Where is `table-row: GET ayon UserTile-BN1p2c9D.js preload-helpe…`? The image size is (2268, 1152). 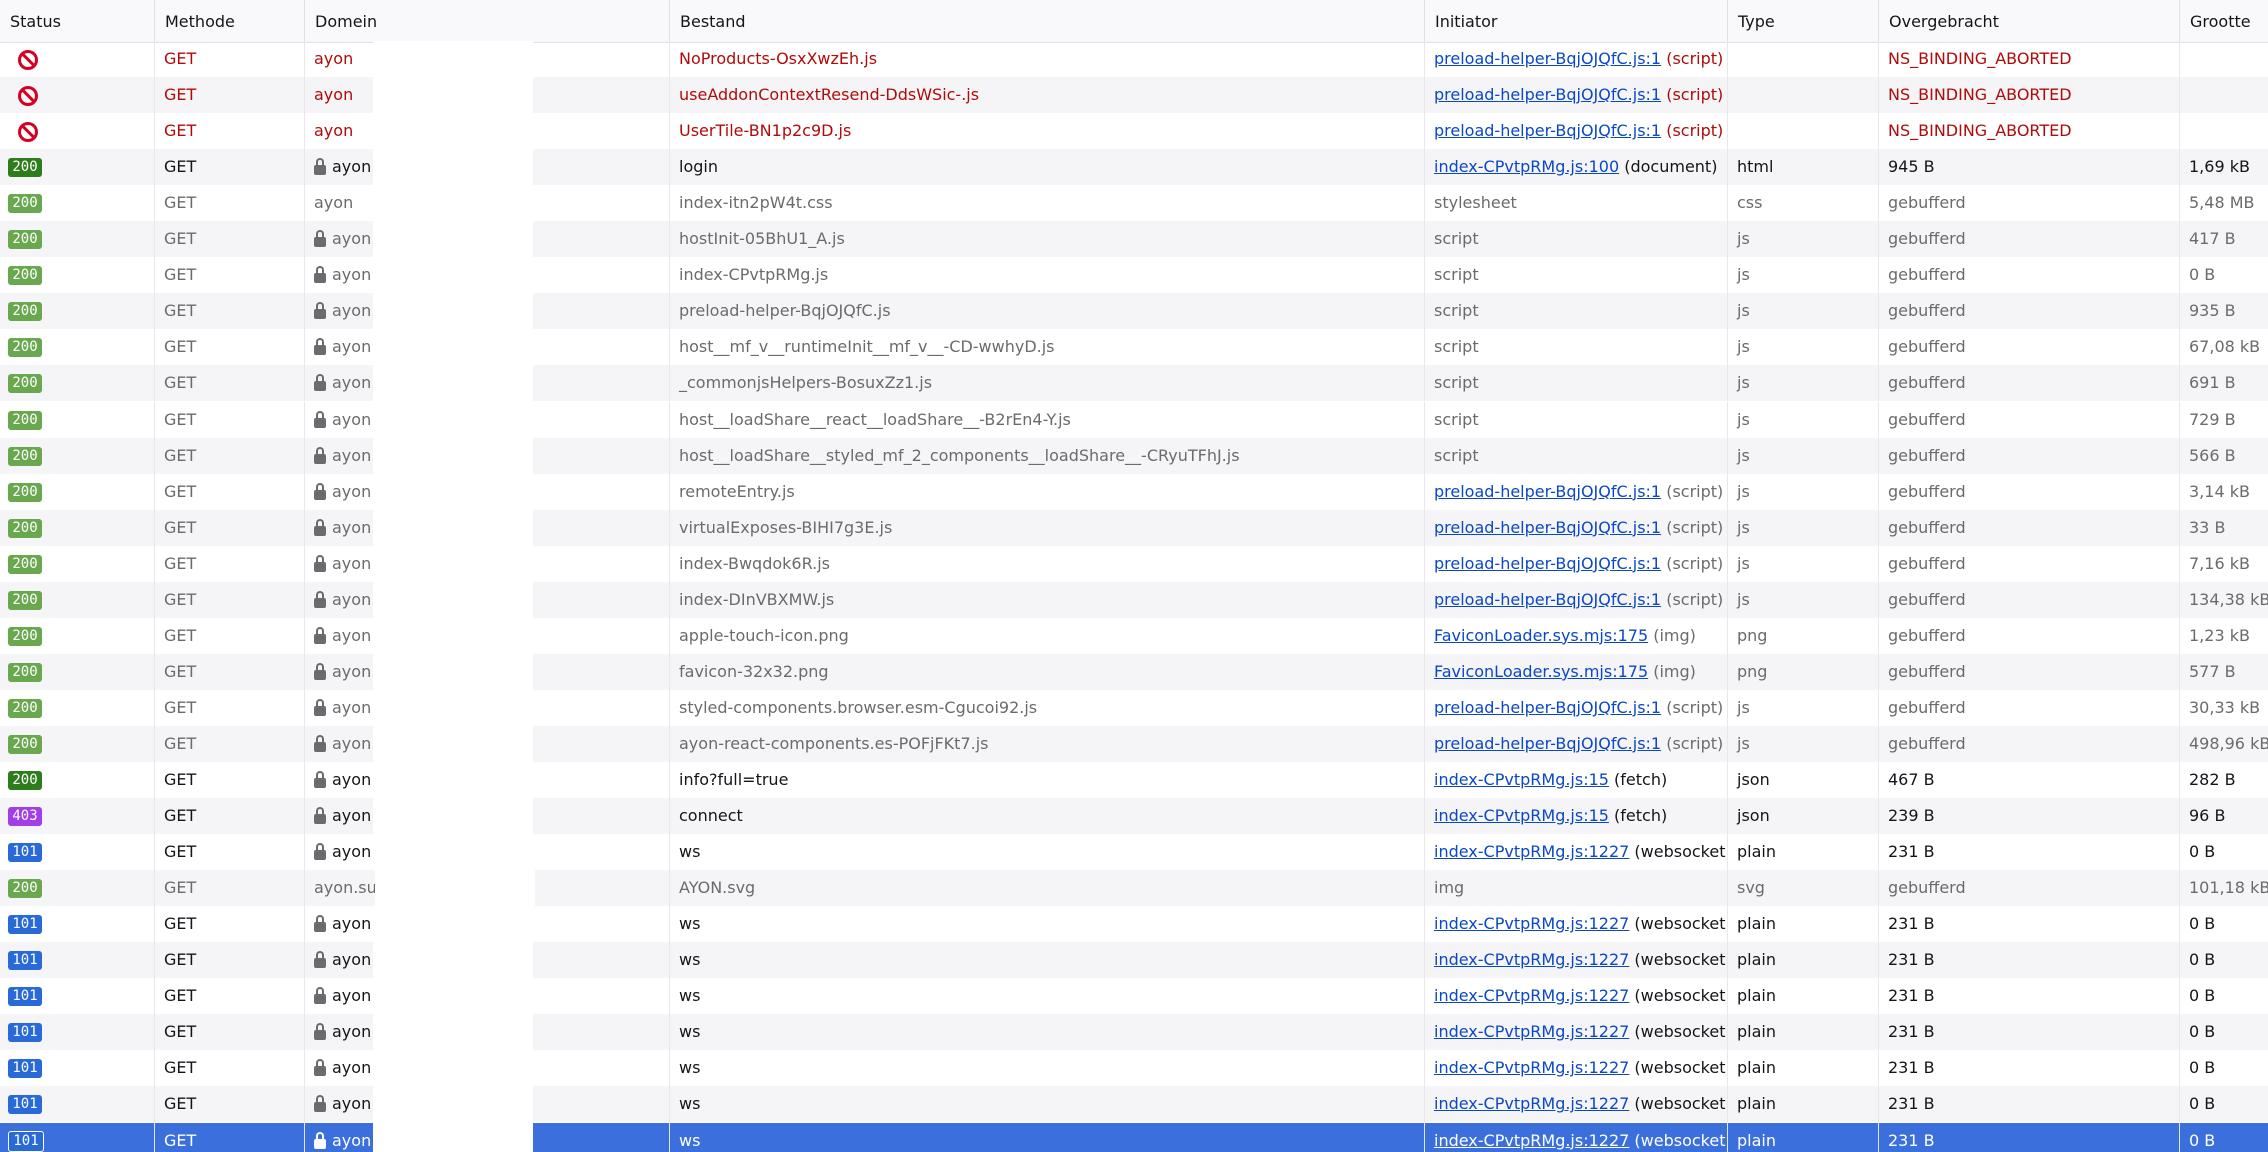 table-row: GET ayon UserTile-BN1p2c9D.js preload-helpe… is located at coordinates (1134, 131).